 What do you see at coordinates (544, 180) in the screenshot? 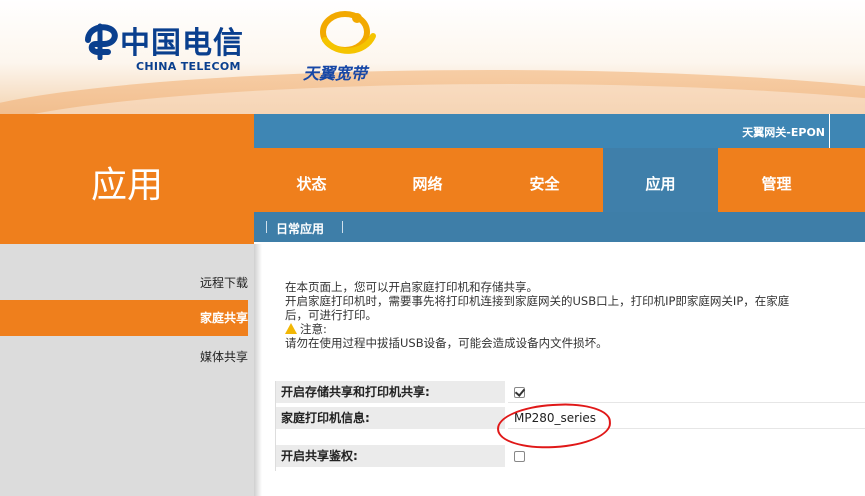
I see `nav-tab-security: 安全` at bounding box center [544, 180].